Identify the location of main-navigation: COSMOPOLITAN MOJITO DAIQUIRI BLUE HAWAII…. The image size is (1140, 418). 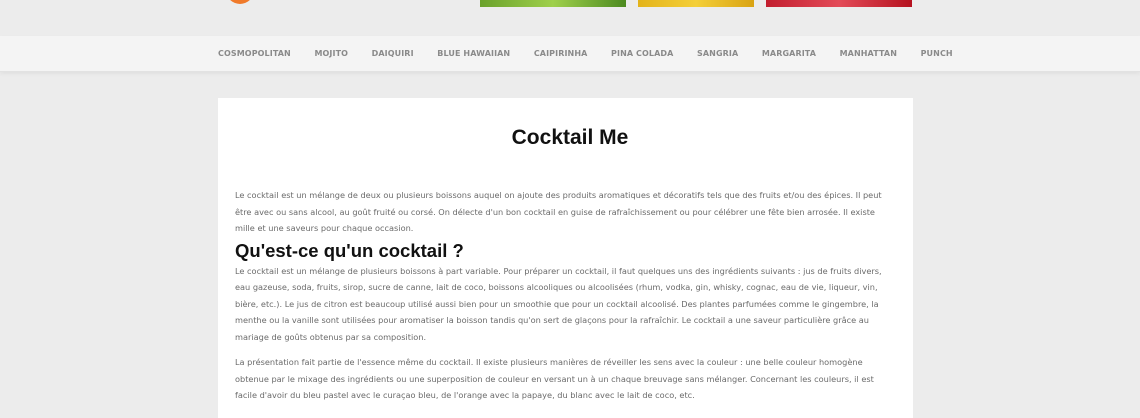
(570, 54).